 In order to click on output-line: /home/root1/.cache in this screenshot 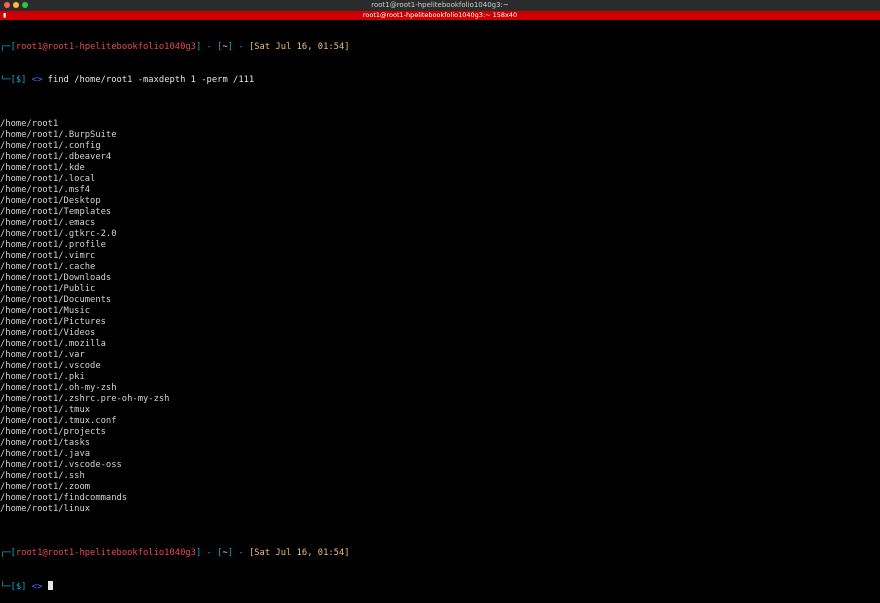, I will do `click(48, 267)`.